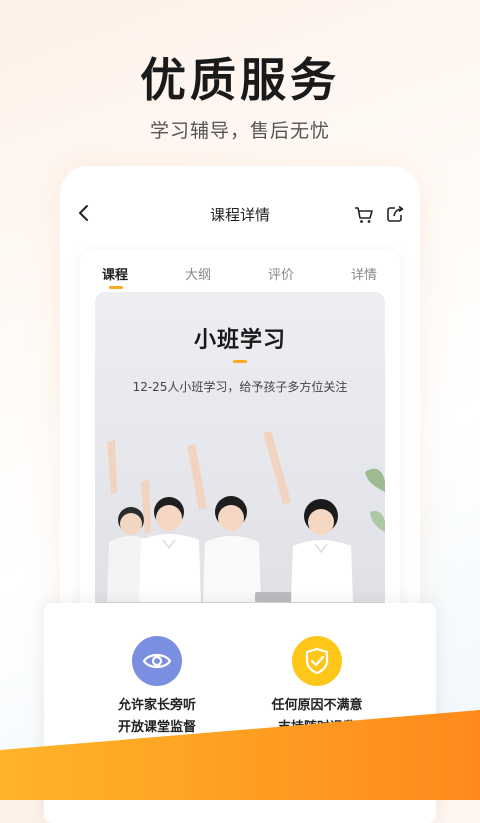 This screenshot has height=823, width=480. Describe the element at coordinates (240, 755) in the screenshot. I see `decorative-wave` at that location.